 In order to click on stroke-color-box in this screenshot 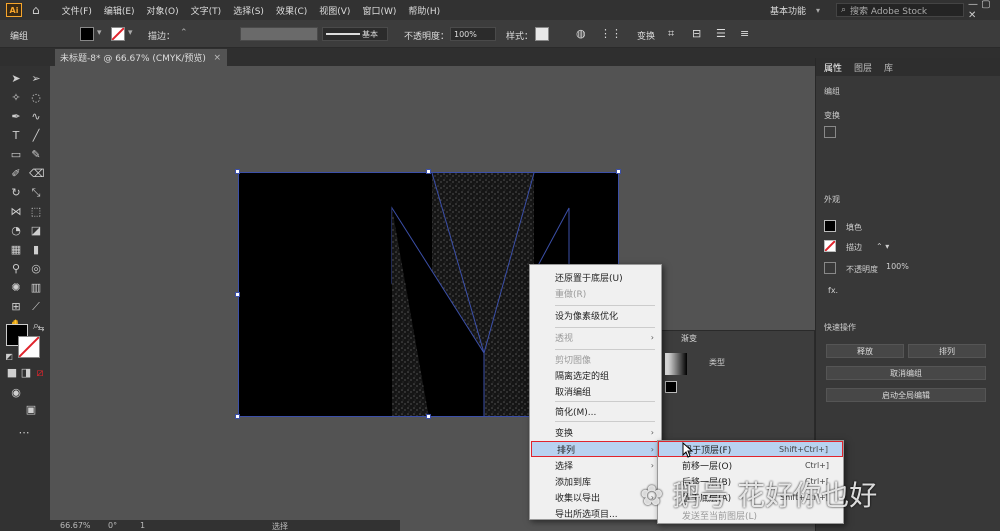, I will do `click(29, 347)`.